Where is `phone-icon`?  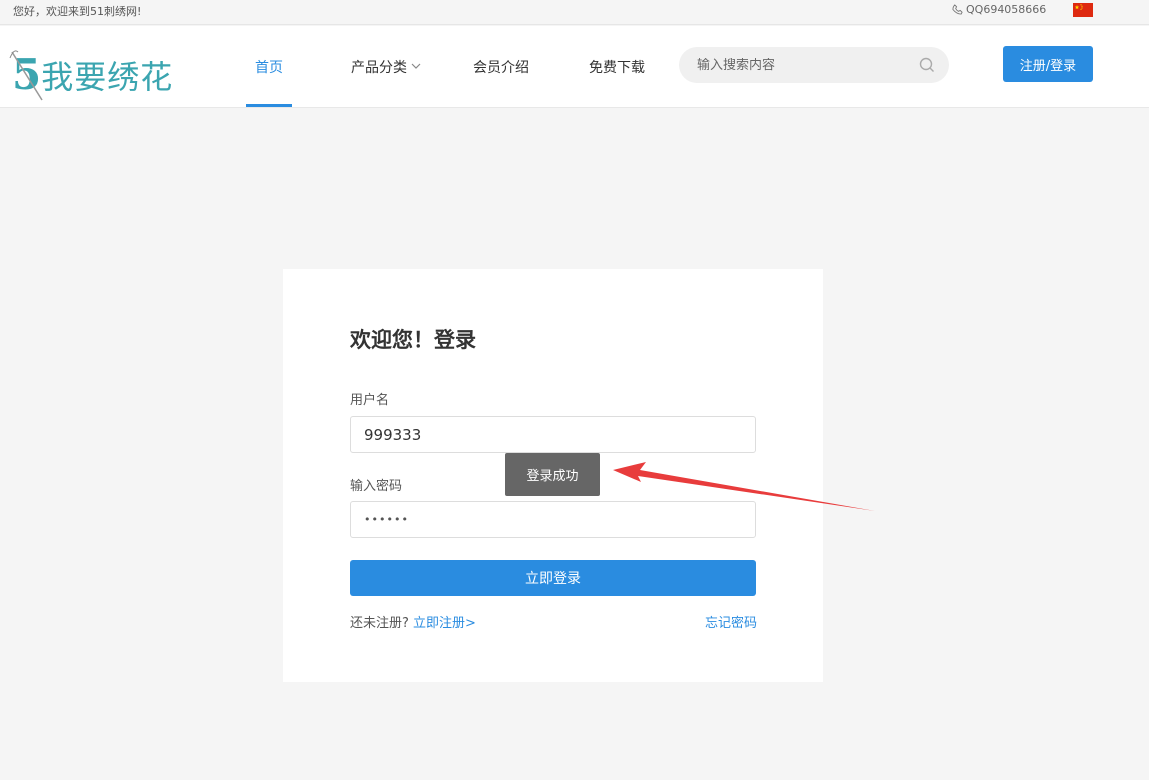
phone-icon is located at coordinates (957, 9).